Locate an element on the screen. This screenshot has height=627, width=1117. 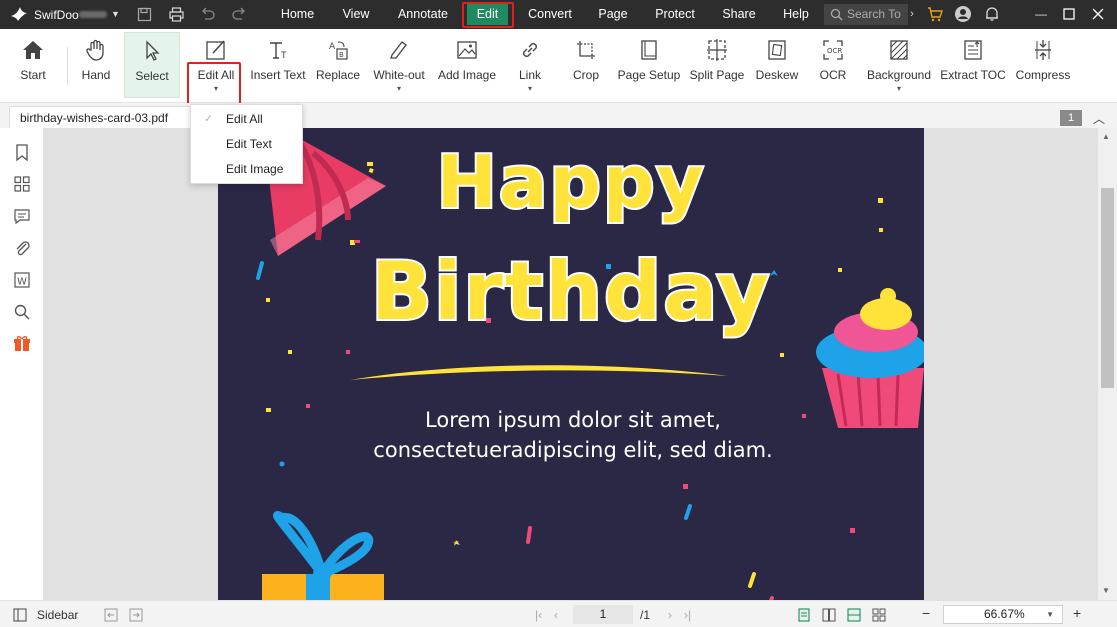
vertical-scrollbar: ▲ ▼ is located at coordinates (1107, 364).